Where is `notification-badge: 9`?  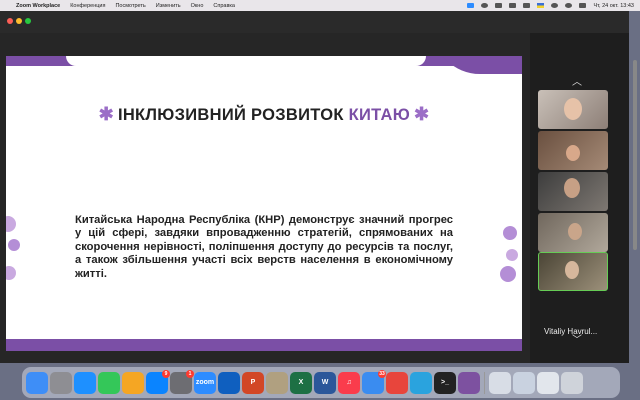
notification-badge: 9 is located at coordinates (166, 373).